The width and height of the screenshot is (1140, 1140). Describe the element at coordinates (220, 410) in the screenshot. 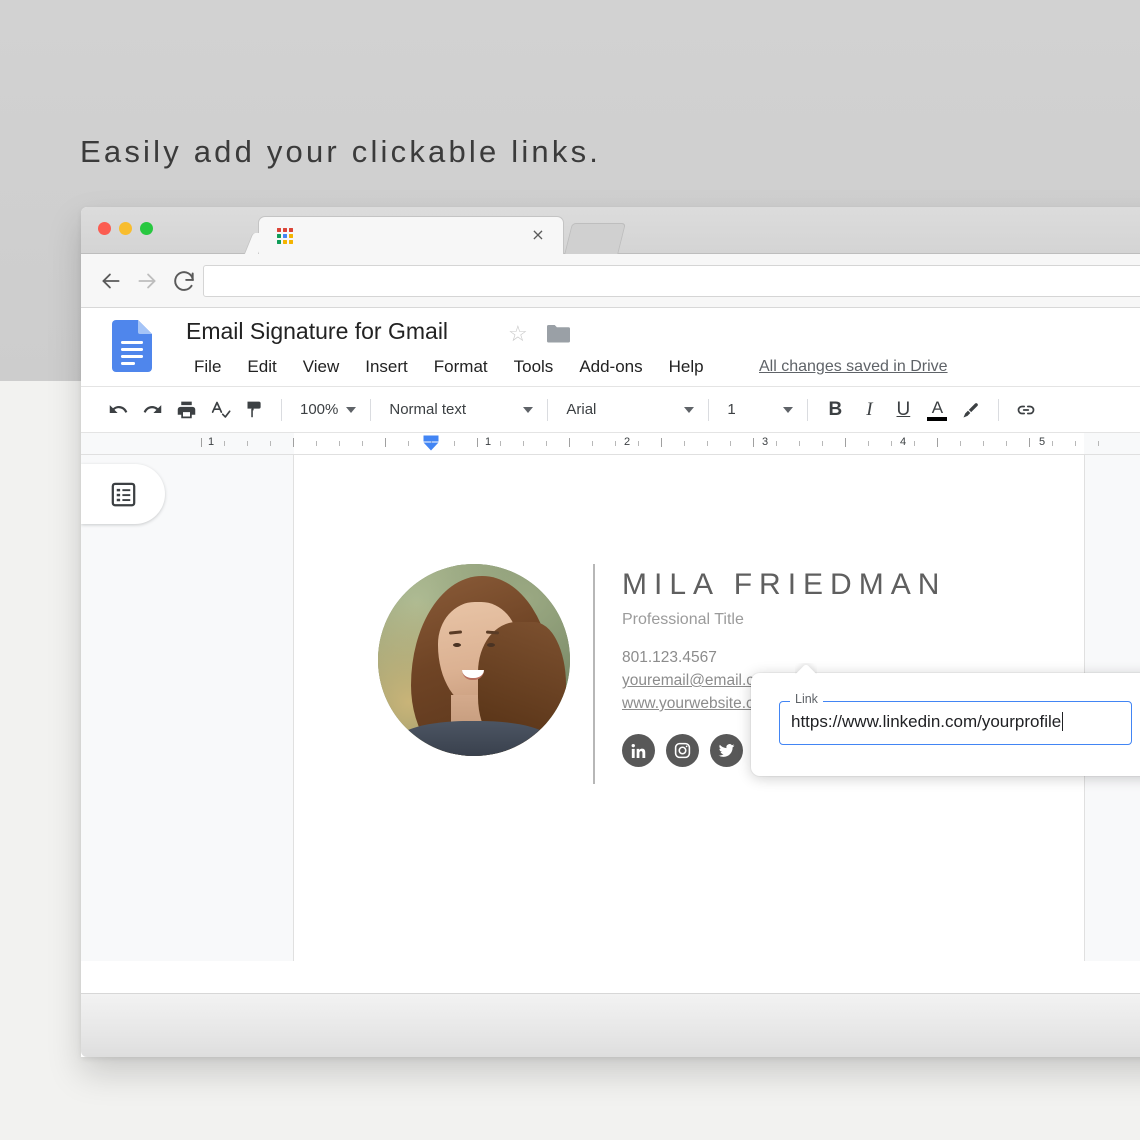

I see `spellcheck-icon` at that location.